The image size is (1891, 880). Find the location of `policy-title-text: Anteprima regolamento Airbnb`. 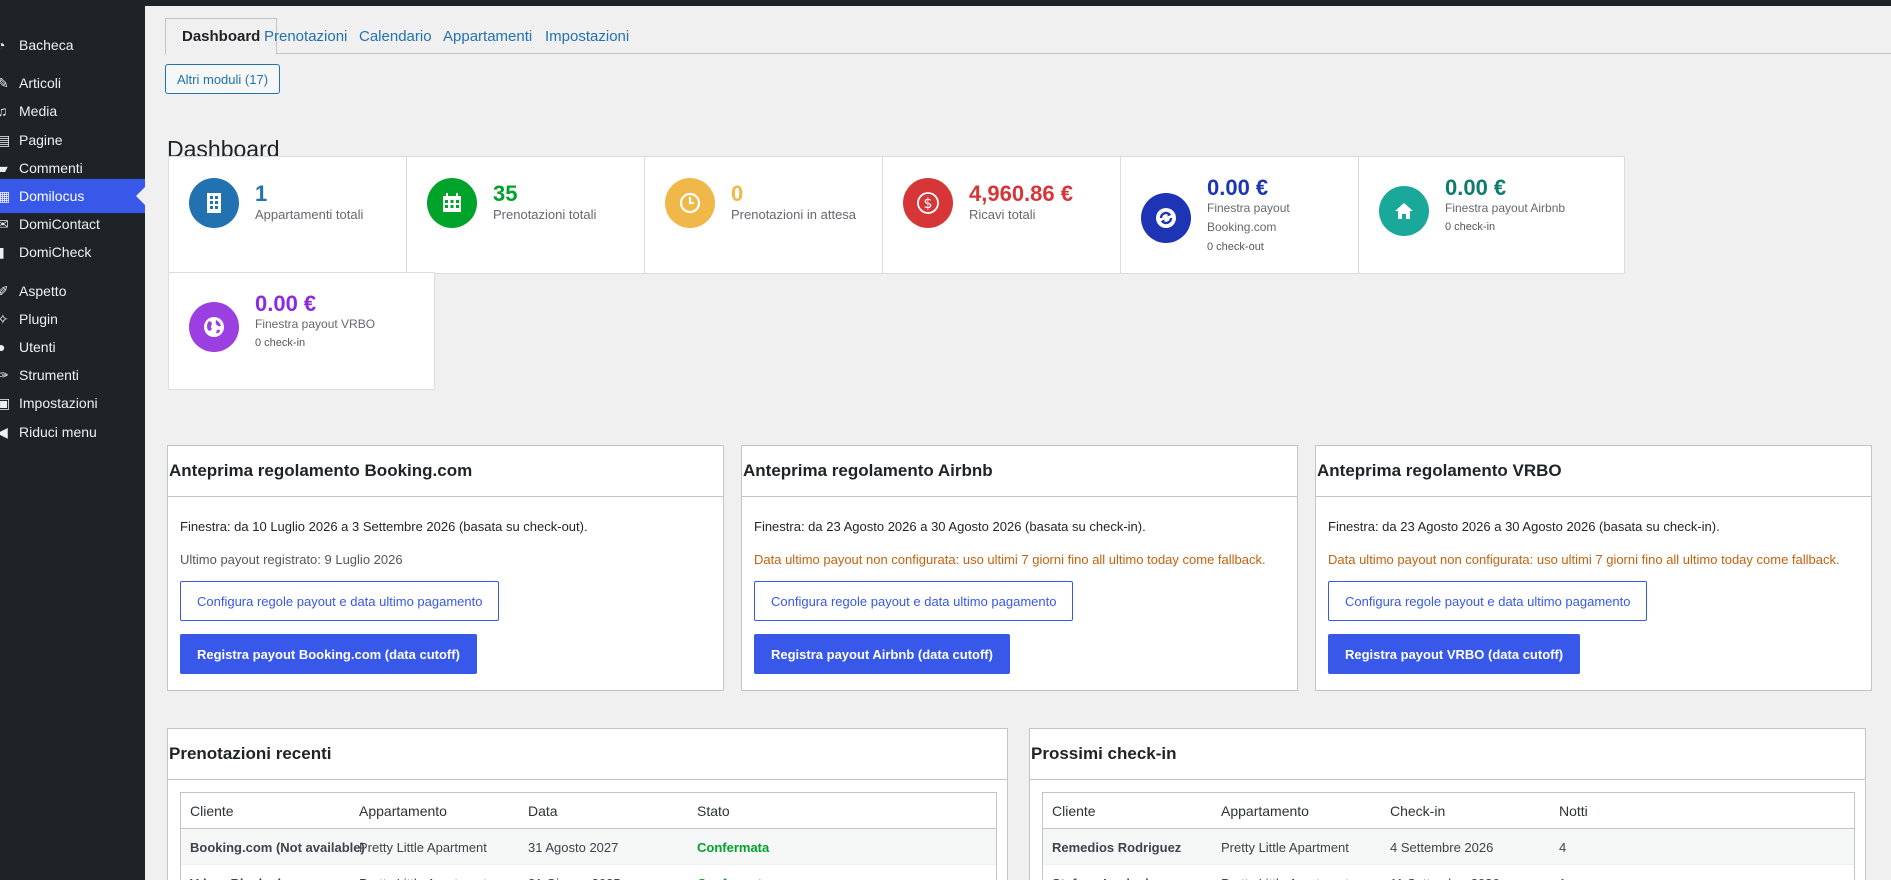

policy-title-text: Anteprima regolamento Airbnb is located at coordinates (868, 470).